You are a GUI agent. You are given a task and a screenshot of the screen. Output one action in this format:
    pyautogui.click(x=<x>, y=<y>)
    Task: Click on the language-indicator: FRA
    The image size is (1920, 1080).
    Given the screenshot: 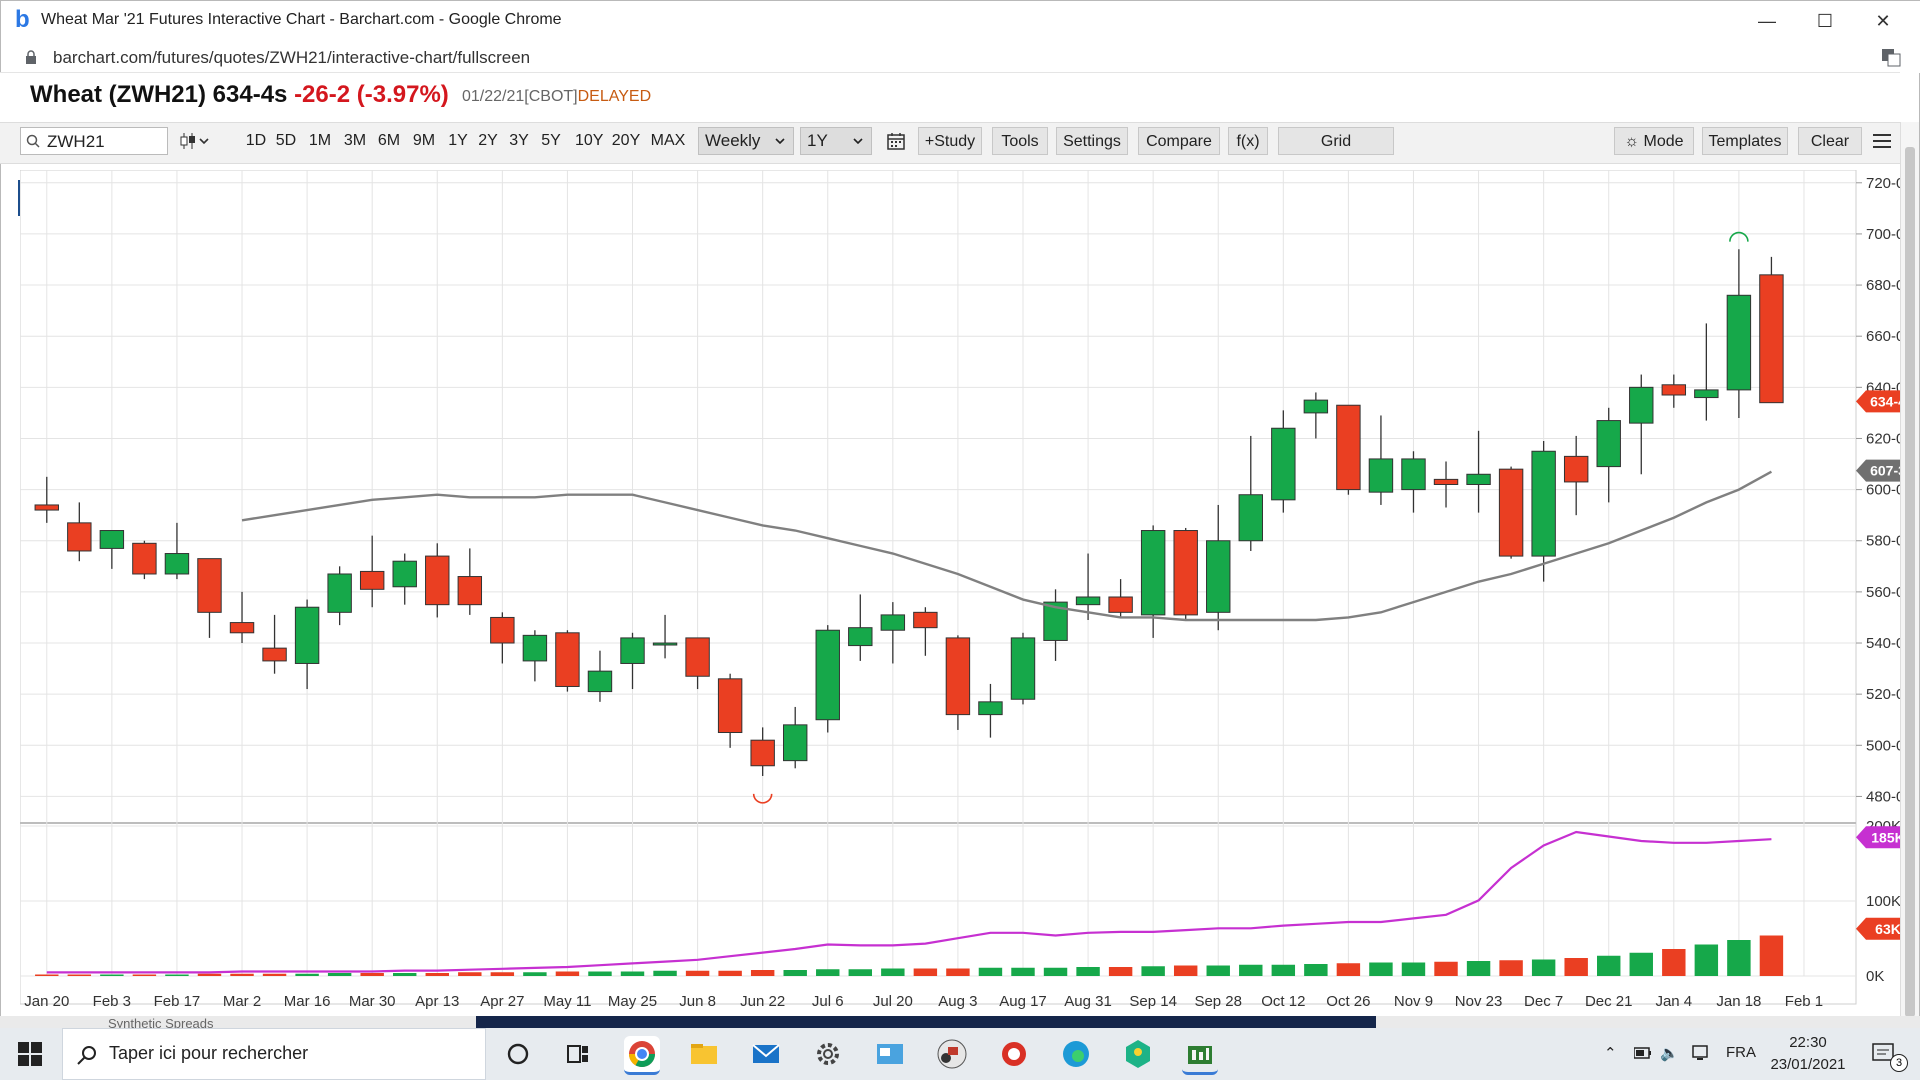 What is the action you would take?
    pyautogui.click(x=1741, y=1052)
    